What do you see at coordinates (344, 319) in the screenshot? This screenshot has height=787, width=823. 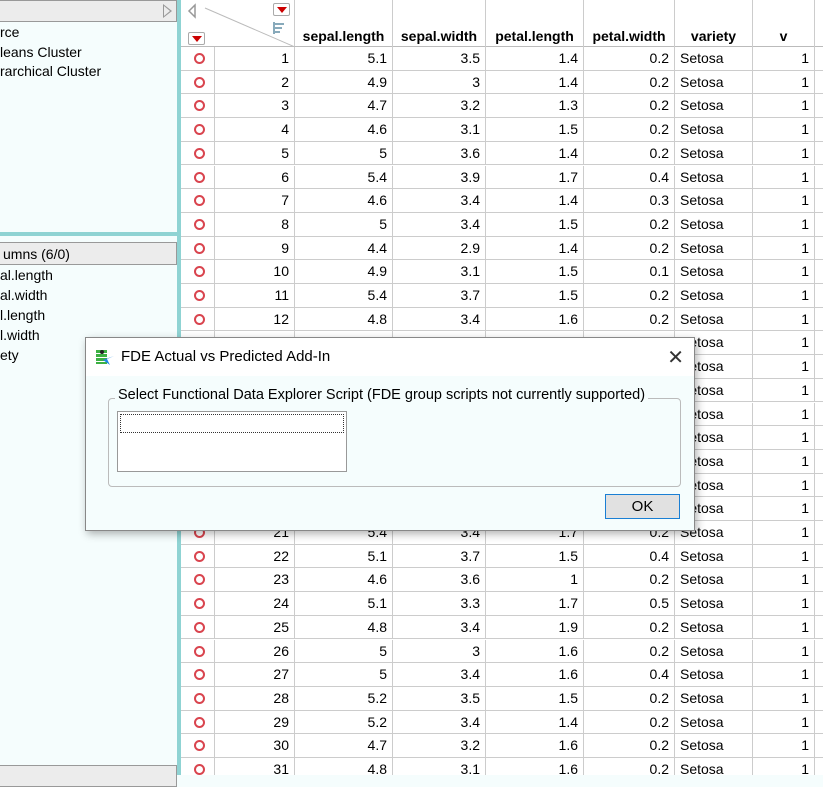 I see `table-cell: 4.8` at bounding box center [344, 319].